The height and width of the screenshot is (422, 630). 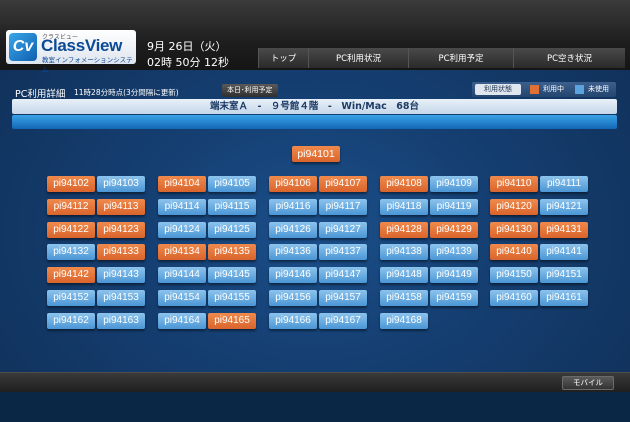 I want to click on pc-pi94167: pi94167, so click(x=343, y=321).